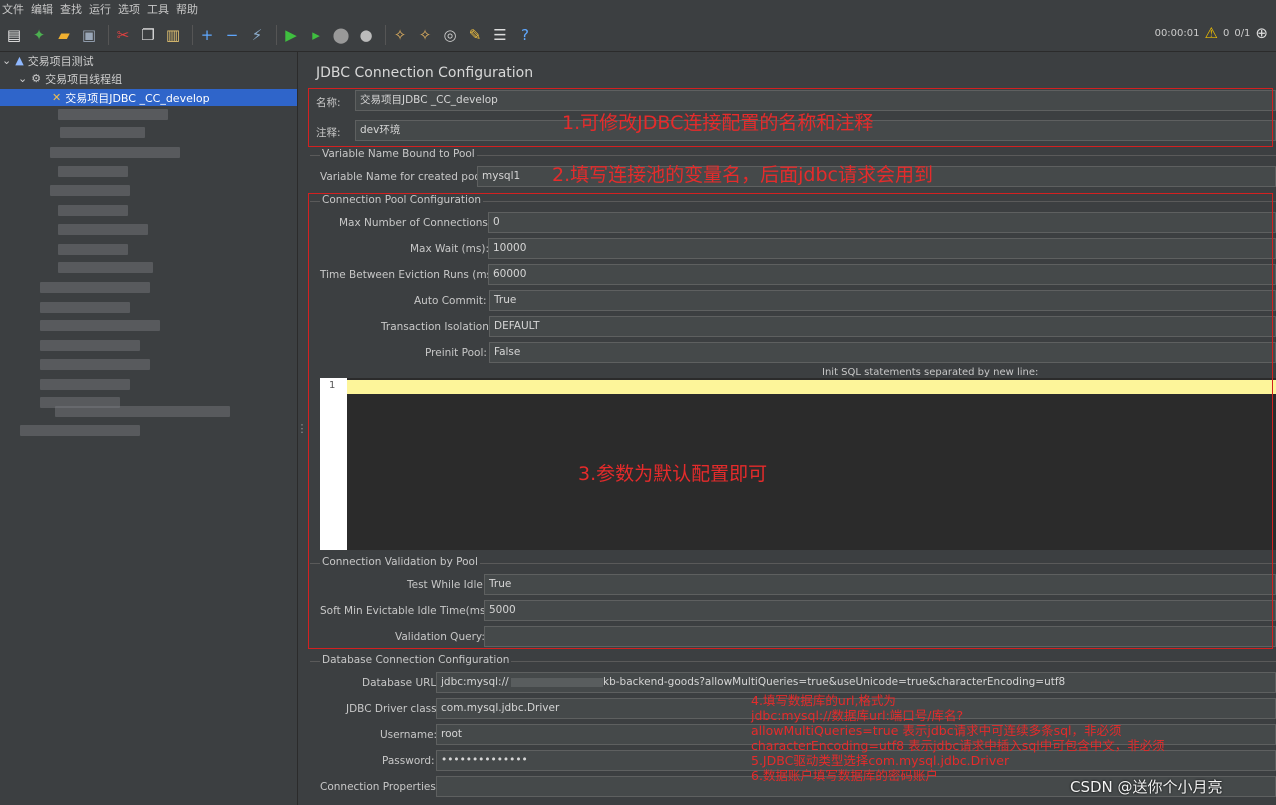  I want to click on var-name-label: Variable Name for created pool:, so click(404, 177).